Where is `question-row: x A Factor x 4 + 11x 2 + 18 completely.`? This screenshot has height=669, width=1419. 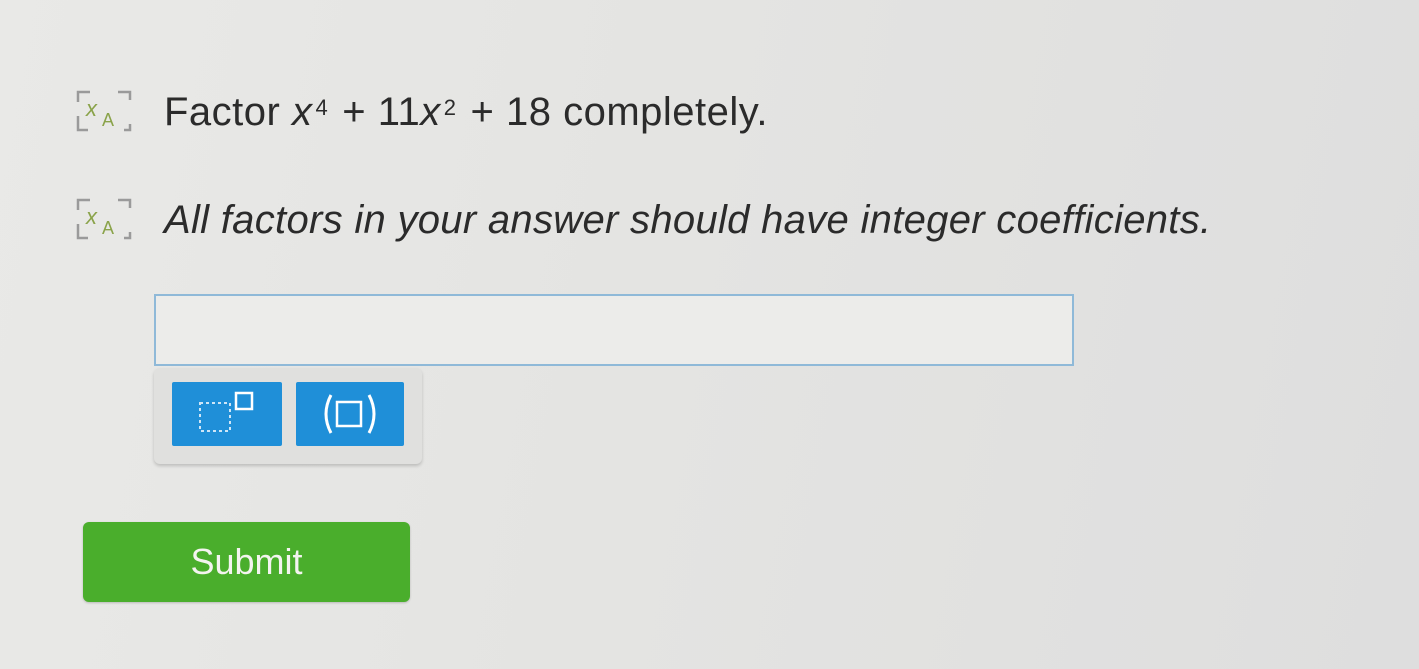
question-row: x A Factor x 4 + 11x 2 + 18 completely. is located at coordinates (421, 112).